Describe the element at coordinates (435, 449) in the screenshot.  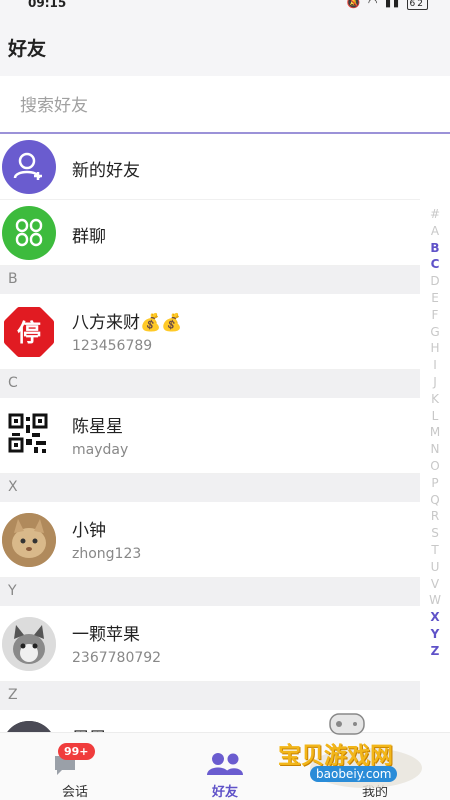
I see `index-letter: N` at that location.